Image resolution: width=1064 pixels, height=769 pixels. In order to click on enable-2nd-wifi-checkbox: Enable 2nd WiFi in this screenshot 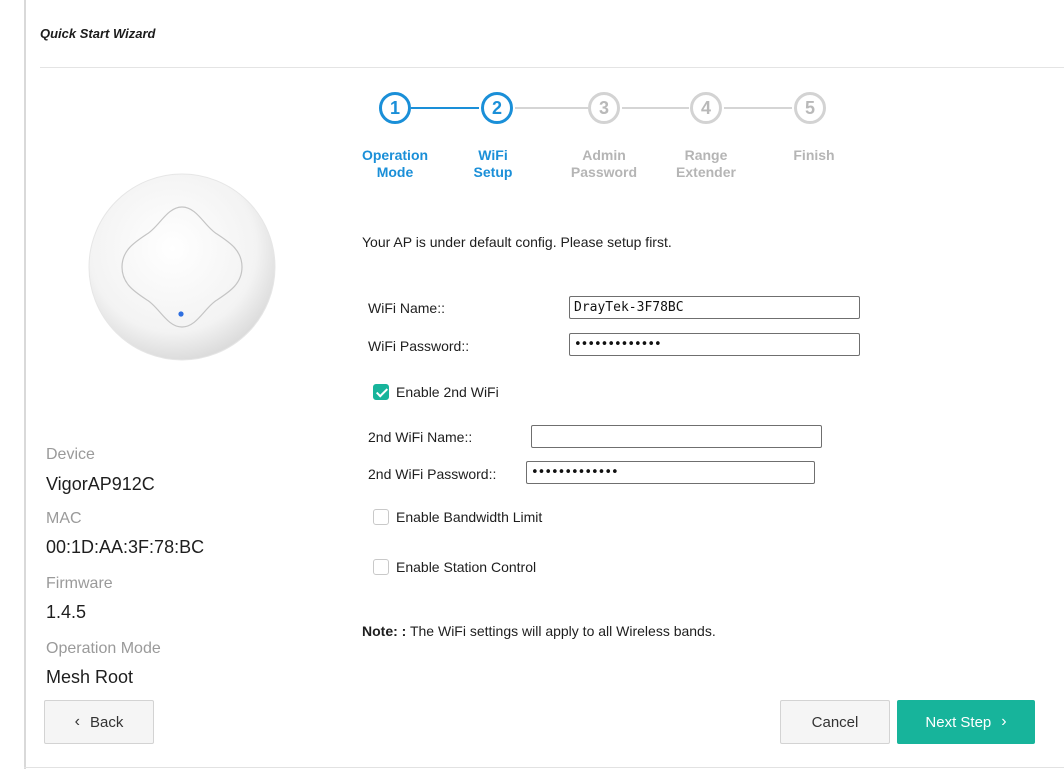, I will do `click(436, 392)`.